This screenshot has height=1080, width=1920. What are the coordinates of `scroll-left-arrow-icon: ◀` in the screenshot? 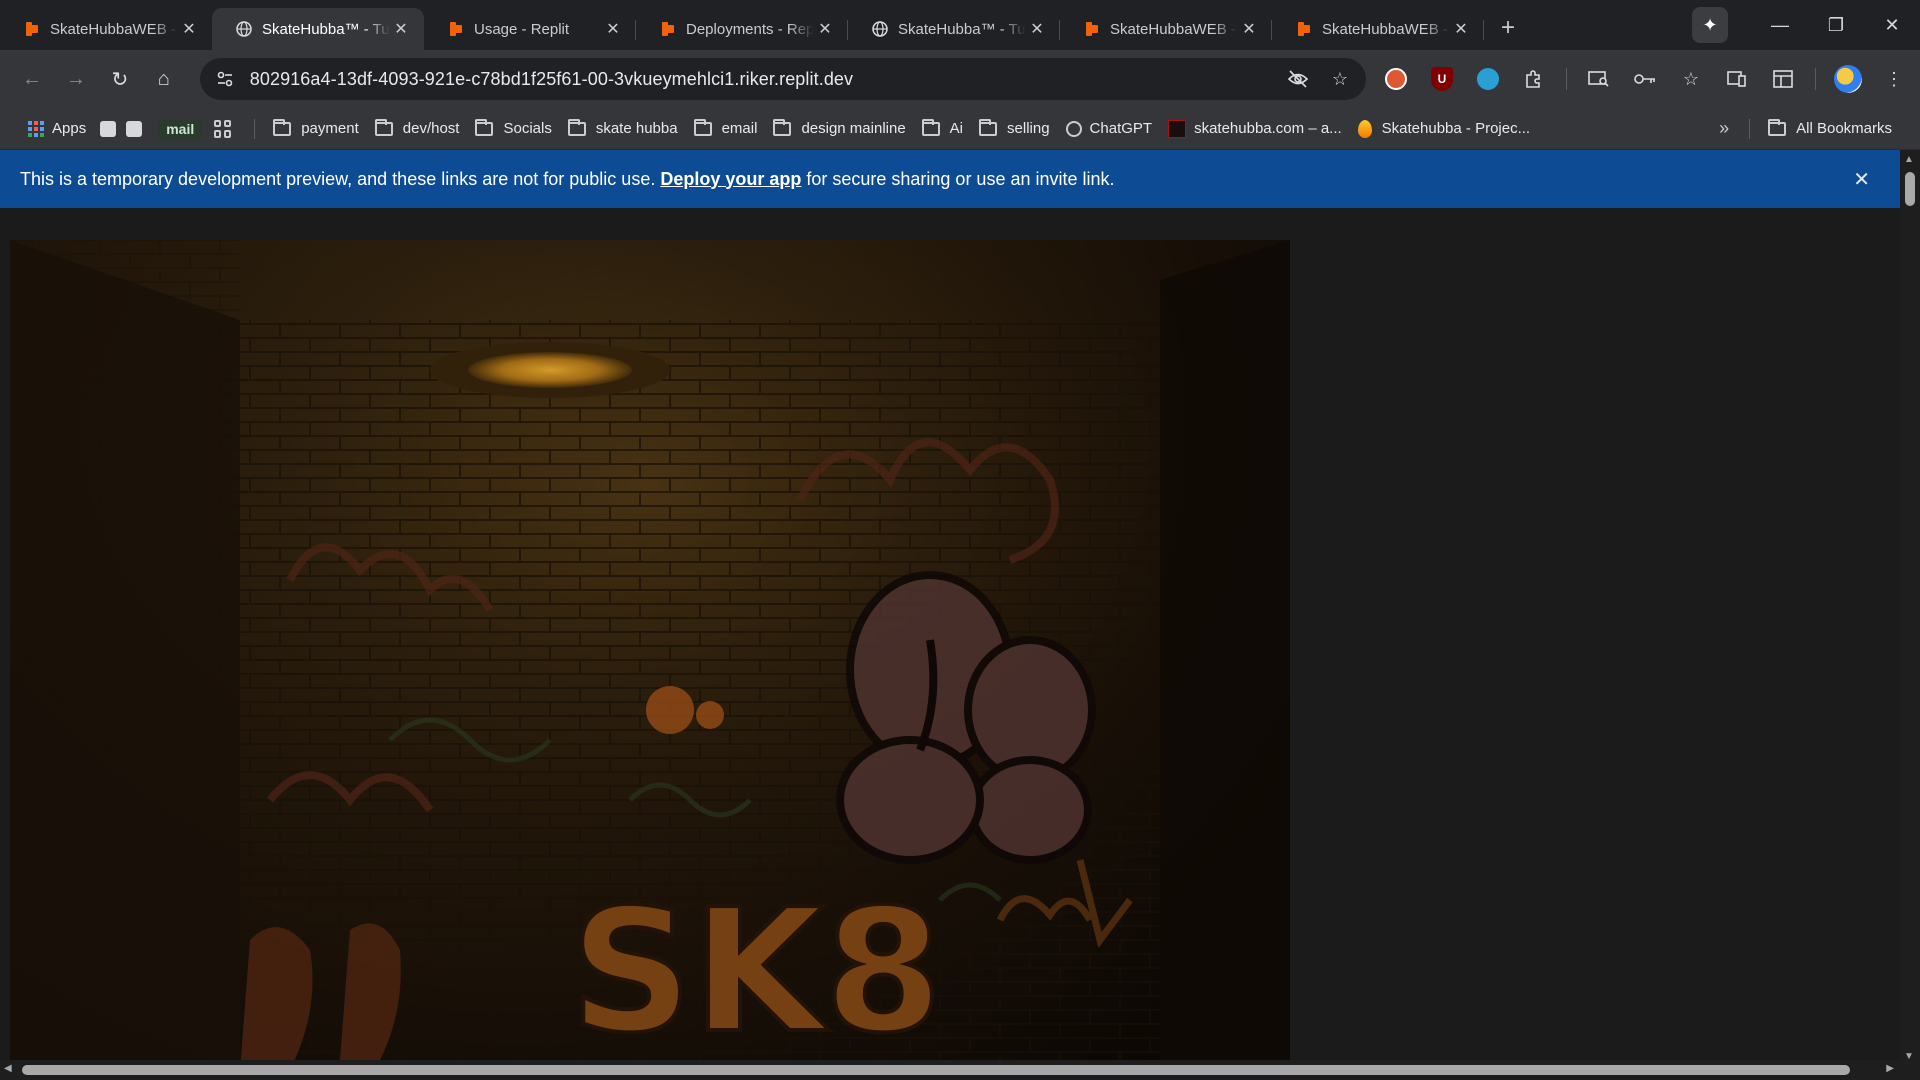 It's located at (8, 1068).